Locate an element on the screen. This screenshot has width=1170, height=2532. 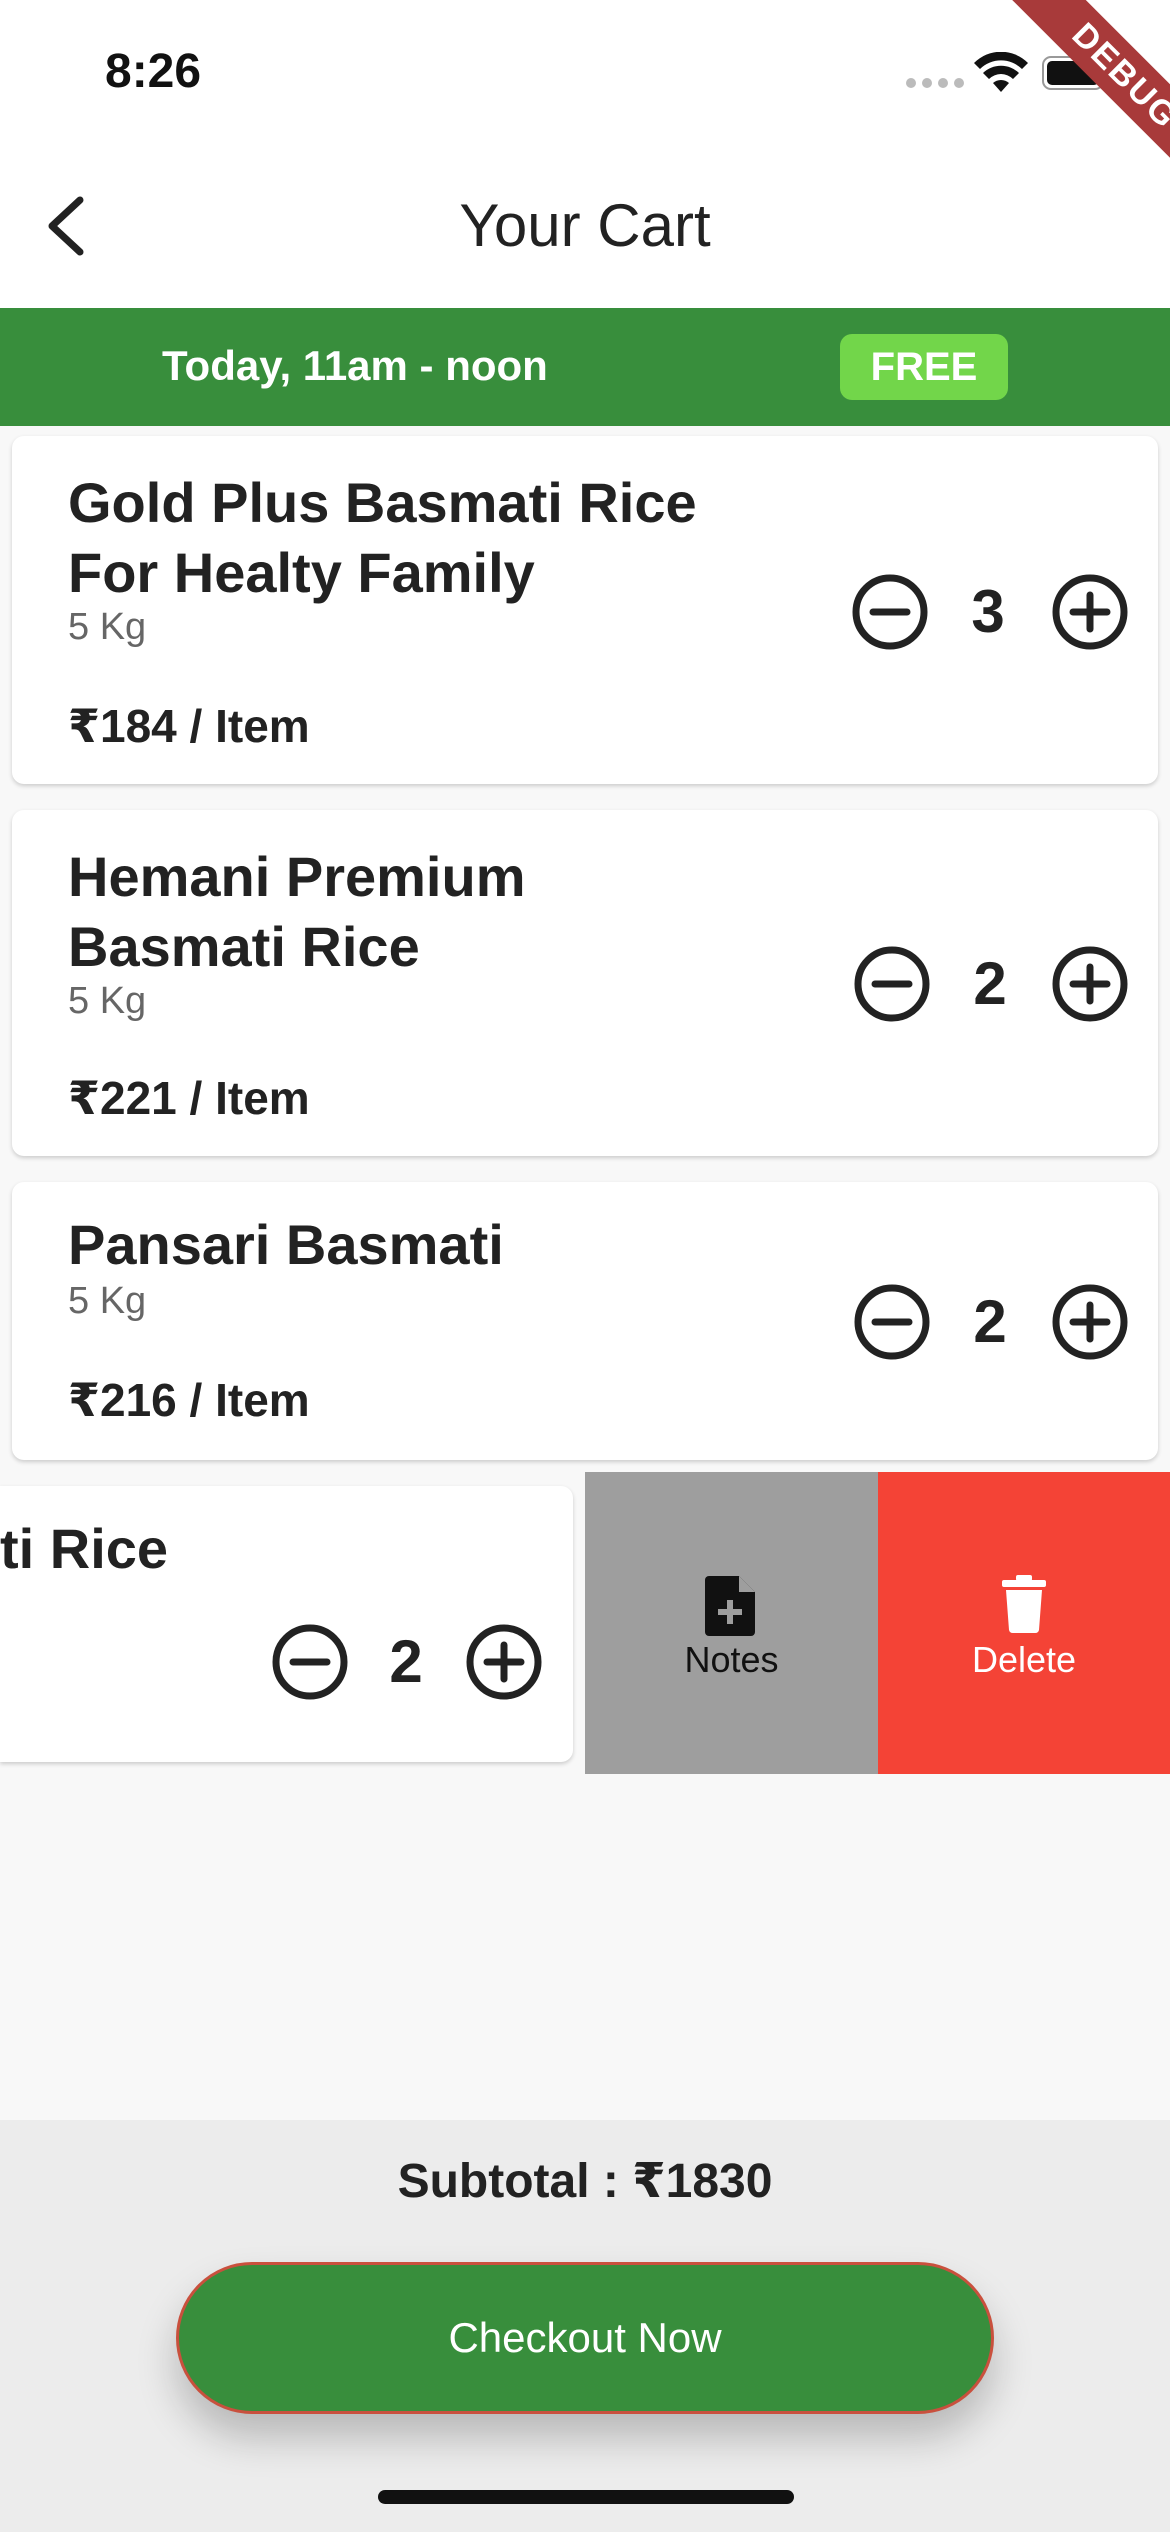
cart-item-card-swiped: ti Rice 2 is located at coordinates (286, 1624).